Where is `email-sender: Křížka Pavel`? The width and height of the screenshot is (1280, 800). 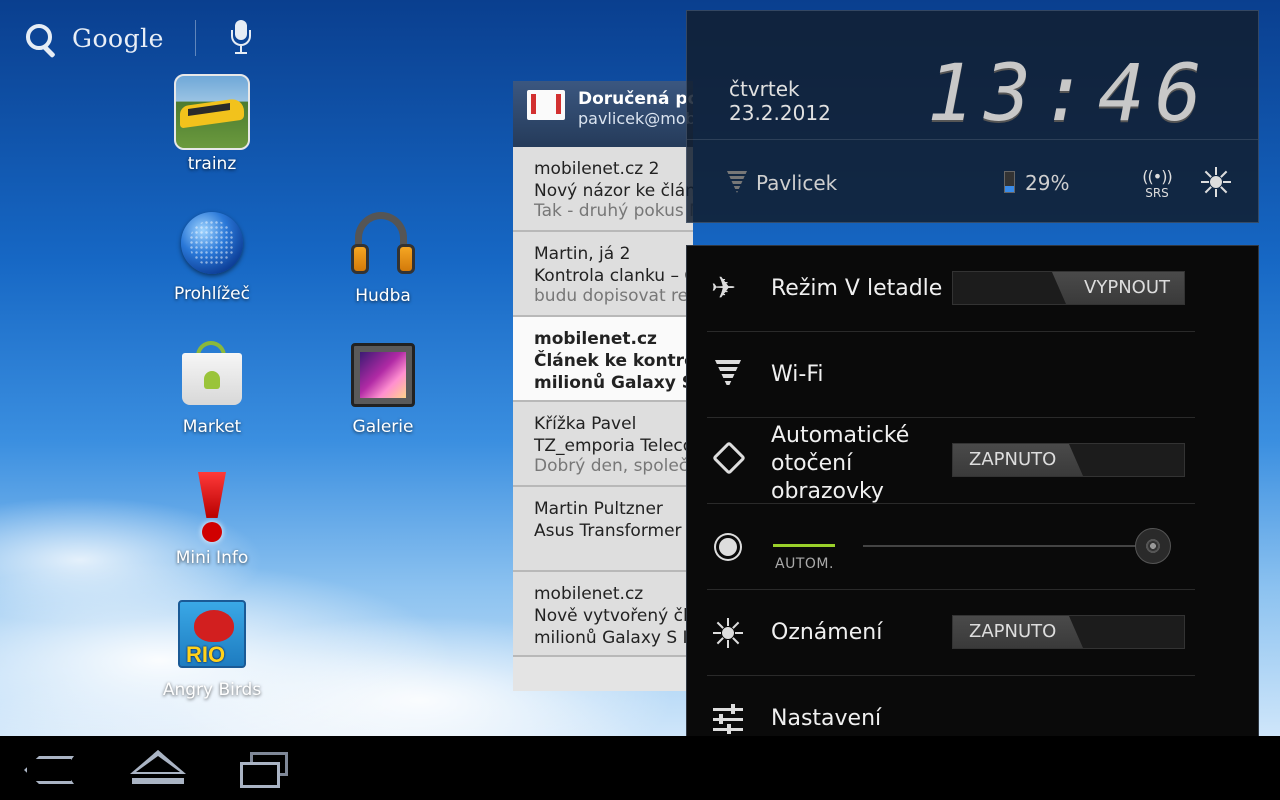 email-sender: Křížka Pavel is located at coordinates (585, 424).